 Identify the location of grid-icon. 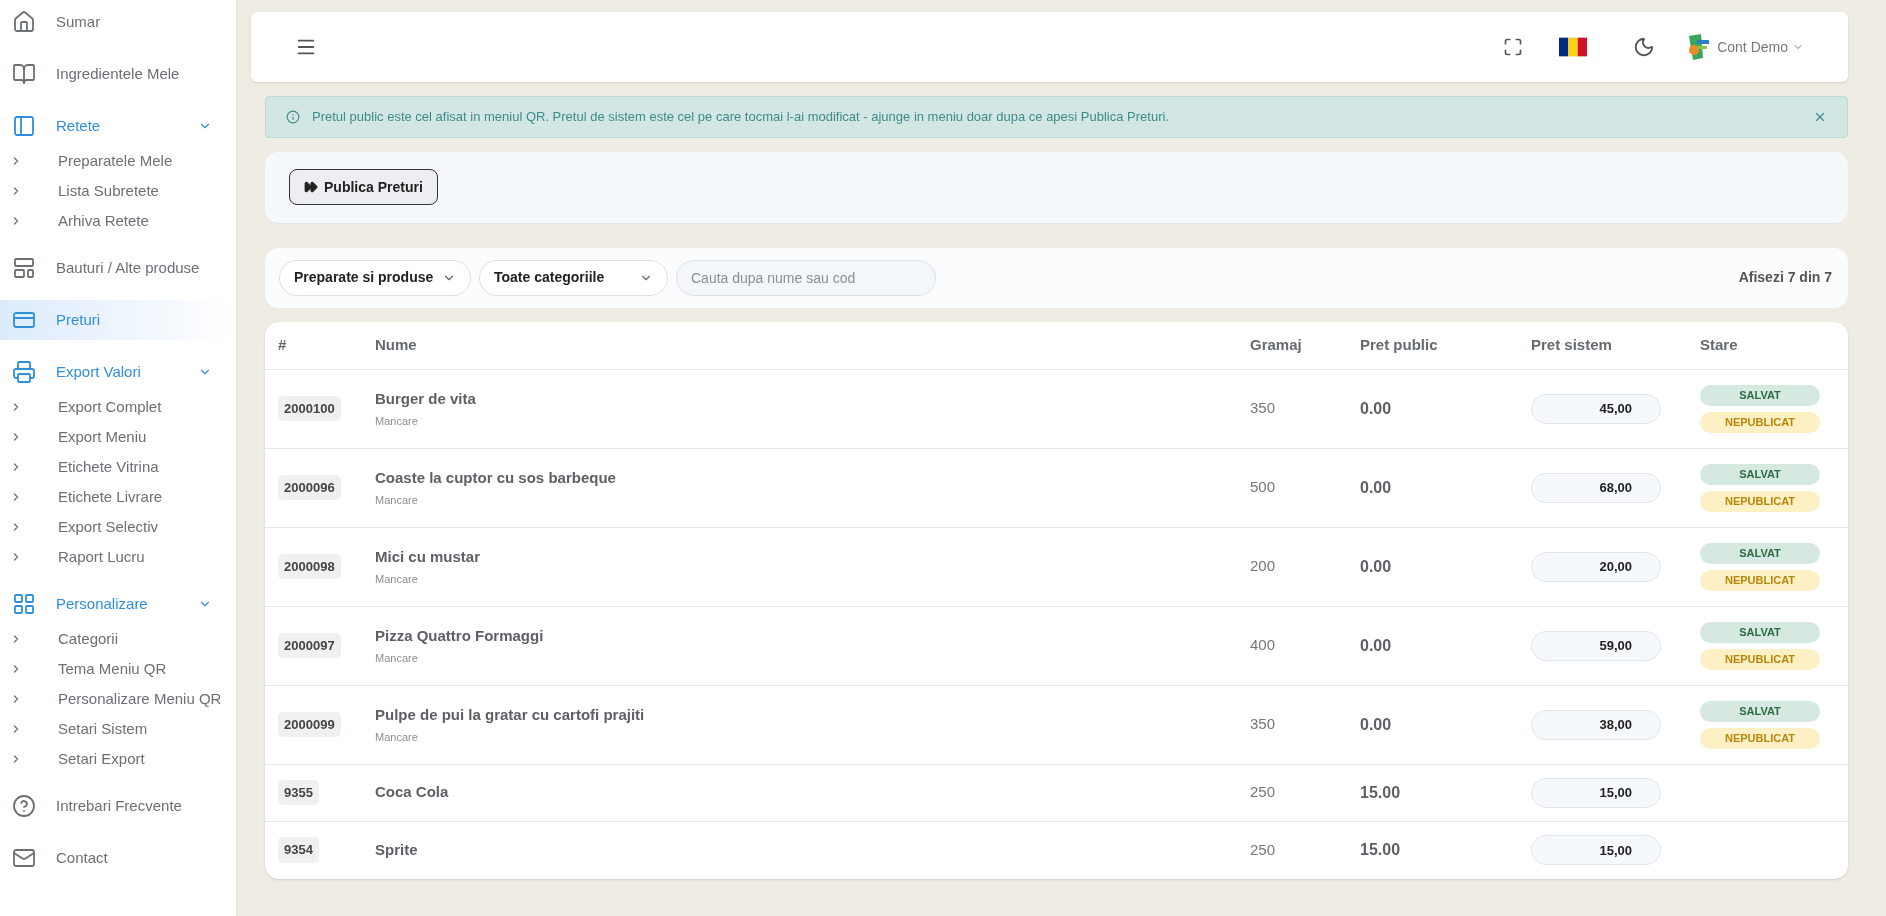
(24, 604).